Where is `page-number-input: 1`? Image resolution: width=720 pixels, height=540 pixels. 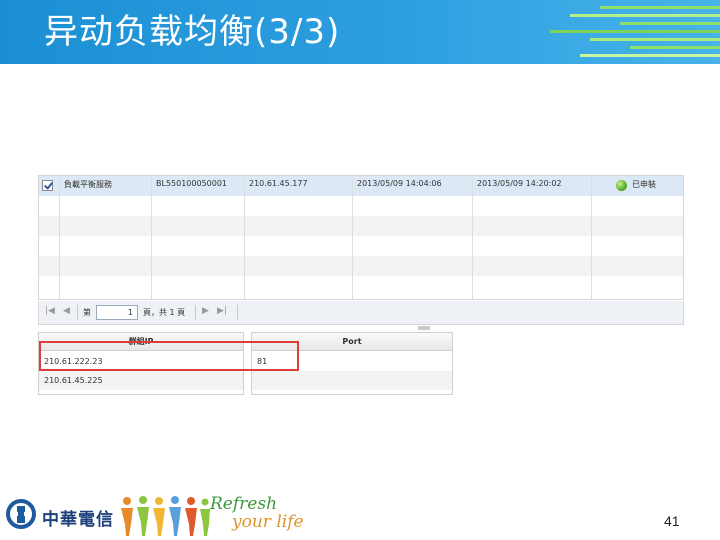 page-number-input: 1 is located at coordinates (117, 312).